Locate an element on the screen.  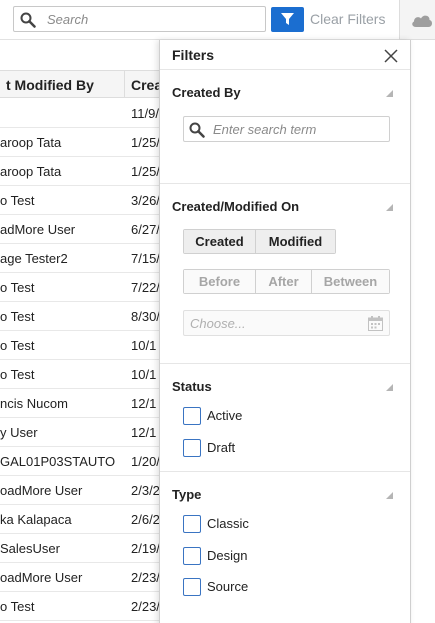
top-toolbar: Search Clear Filters is located at coordinates (217, 20).